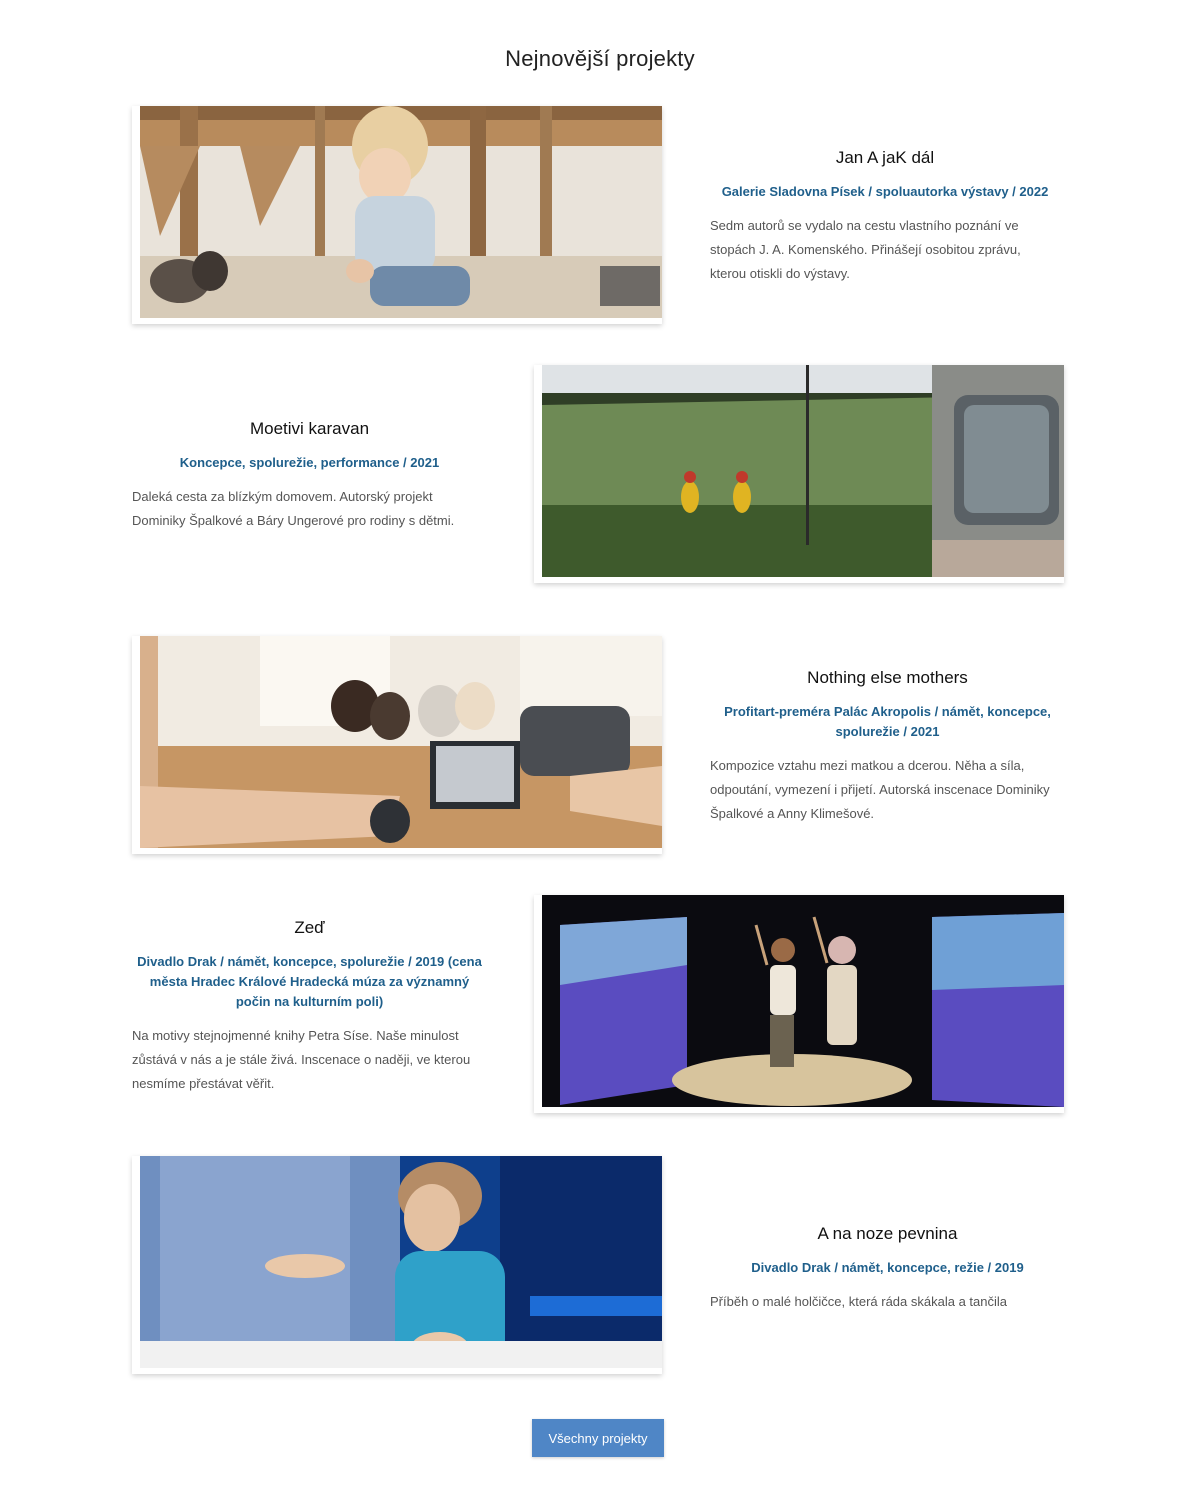 This screenshot has width=1200, height=1493. What do you see at coordinates (887, 1234) in the screenshot?
I see `project-title: A na noze pevnina` at bounding box center [887, 1234].